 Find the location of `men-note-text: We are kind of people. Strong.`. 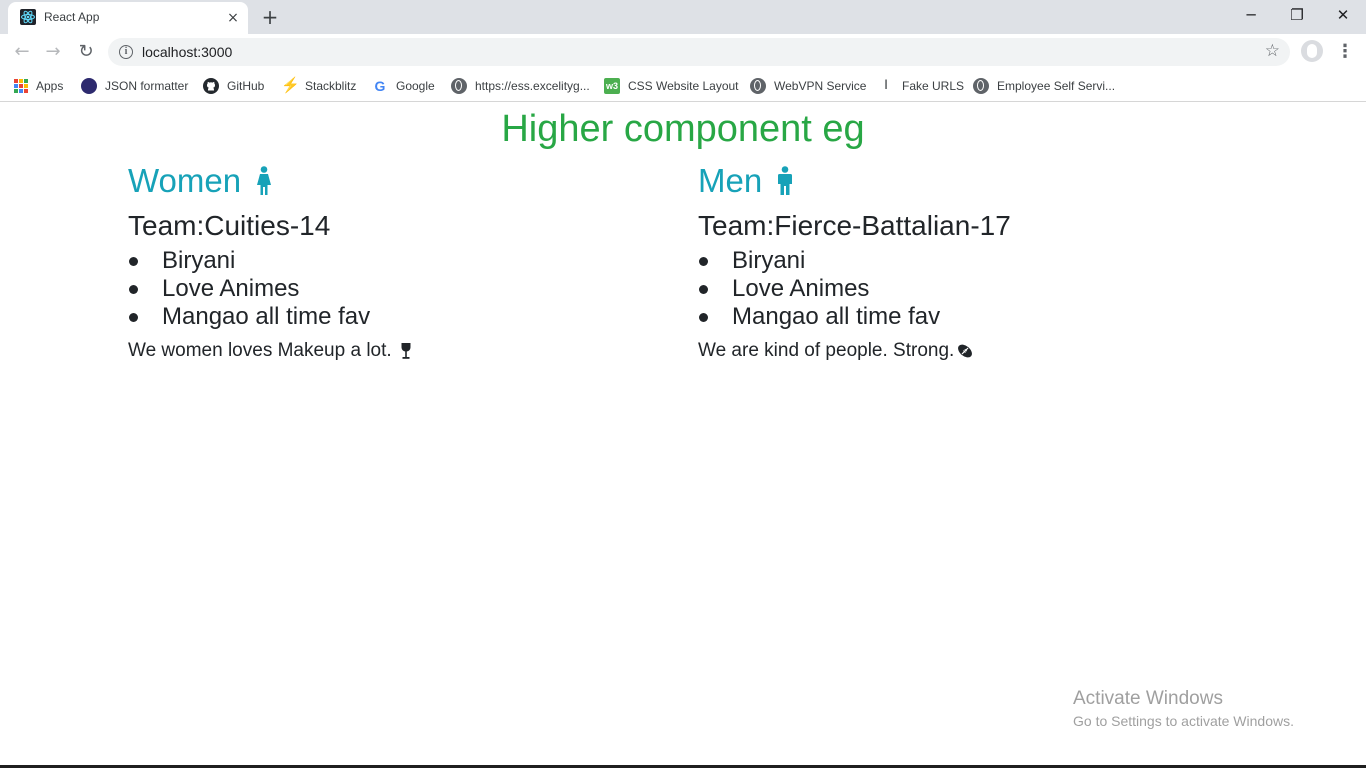

men-note-text: We are kind of people. Strong. is located at coordinates (826, 350).